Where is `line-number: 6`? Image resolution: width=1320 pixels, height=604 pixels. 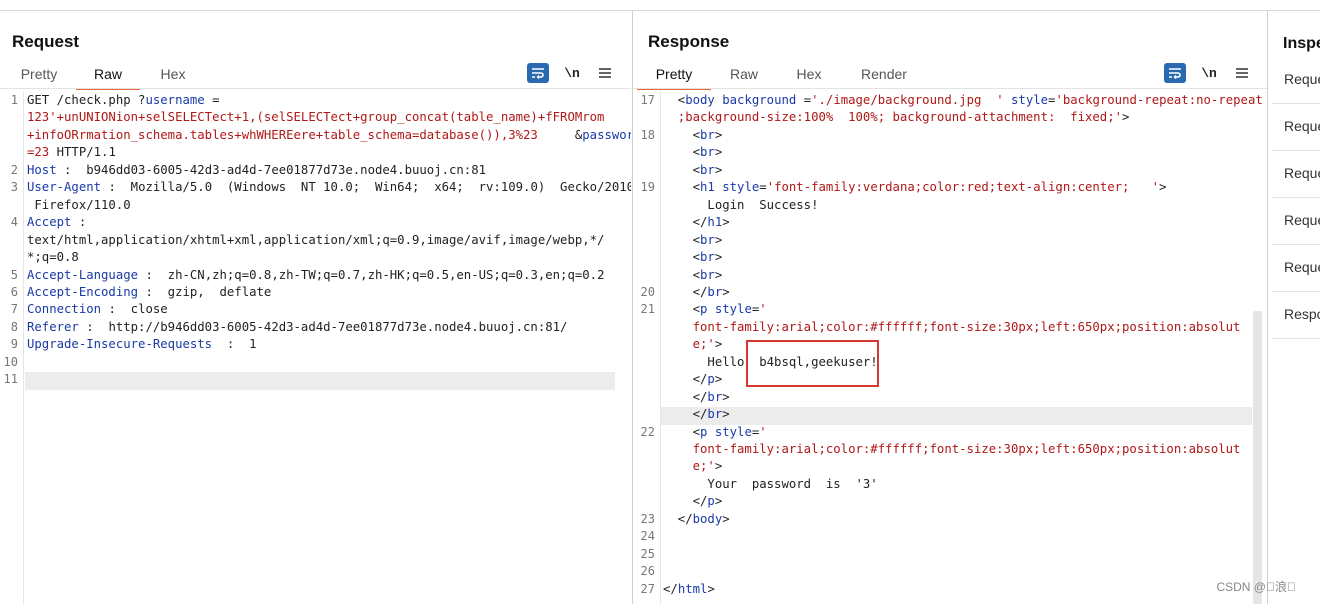 line-number: 6 is located at coordinates (14, 291).